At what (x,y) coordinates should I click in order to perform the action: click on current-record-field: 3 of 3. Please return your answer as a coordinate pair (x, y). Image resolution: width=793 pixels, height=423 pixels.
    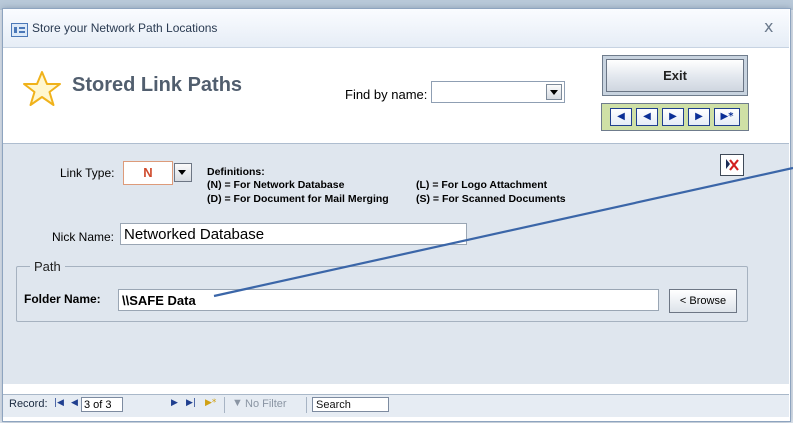
    Looking at the image, I should click on (102, 404).